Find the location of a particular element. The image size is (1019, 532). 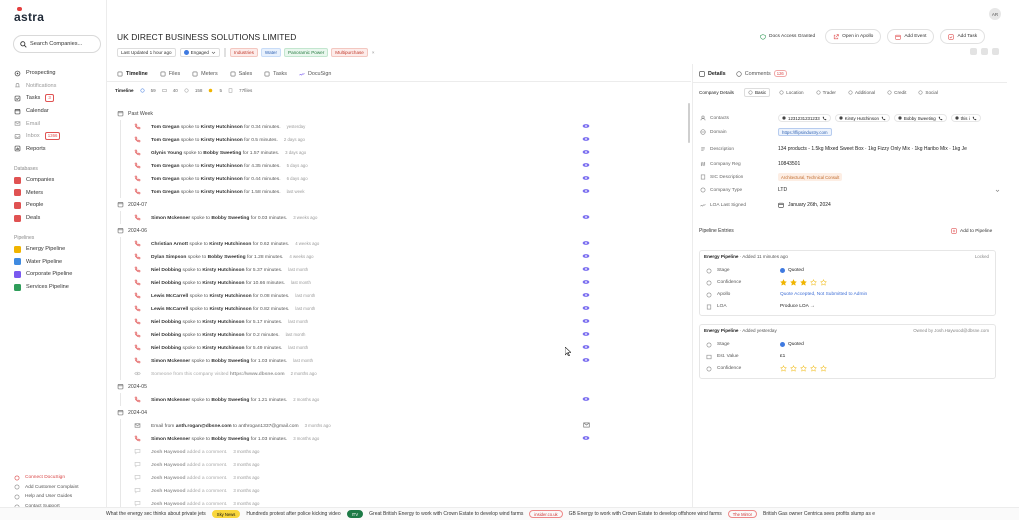

sidebar-item-corporate-pipeline: Corporate Pipeline is located at coordinates (60, 274).